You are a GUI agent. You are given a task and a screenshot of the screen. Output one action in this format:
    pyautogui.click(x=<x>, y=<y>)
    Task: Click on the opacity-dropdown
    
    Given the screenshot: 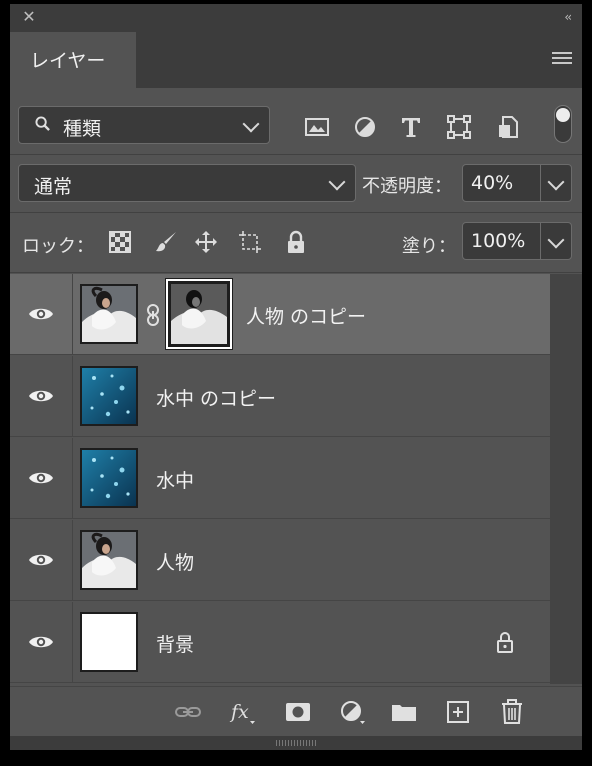 What is the action you would take?
    pyautogui.click(x=555, y=183)
    